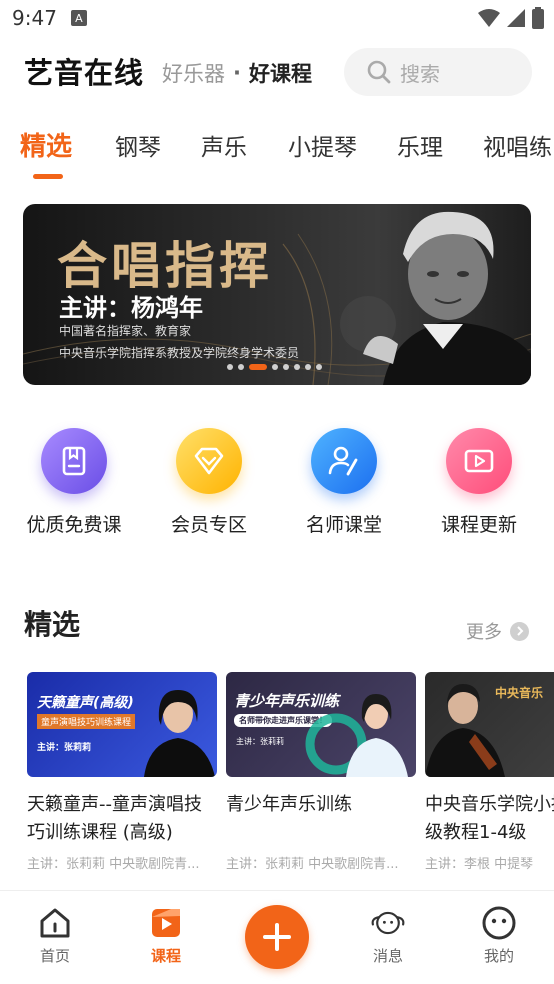  Describe the element at coordinates (479, 864) in the screenshot. I see `course-subtitle: 主讲：李根 中提琴` at that location.